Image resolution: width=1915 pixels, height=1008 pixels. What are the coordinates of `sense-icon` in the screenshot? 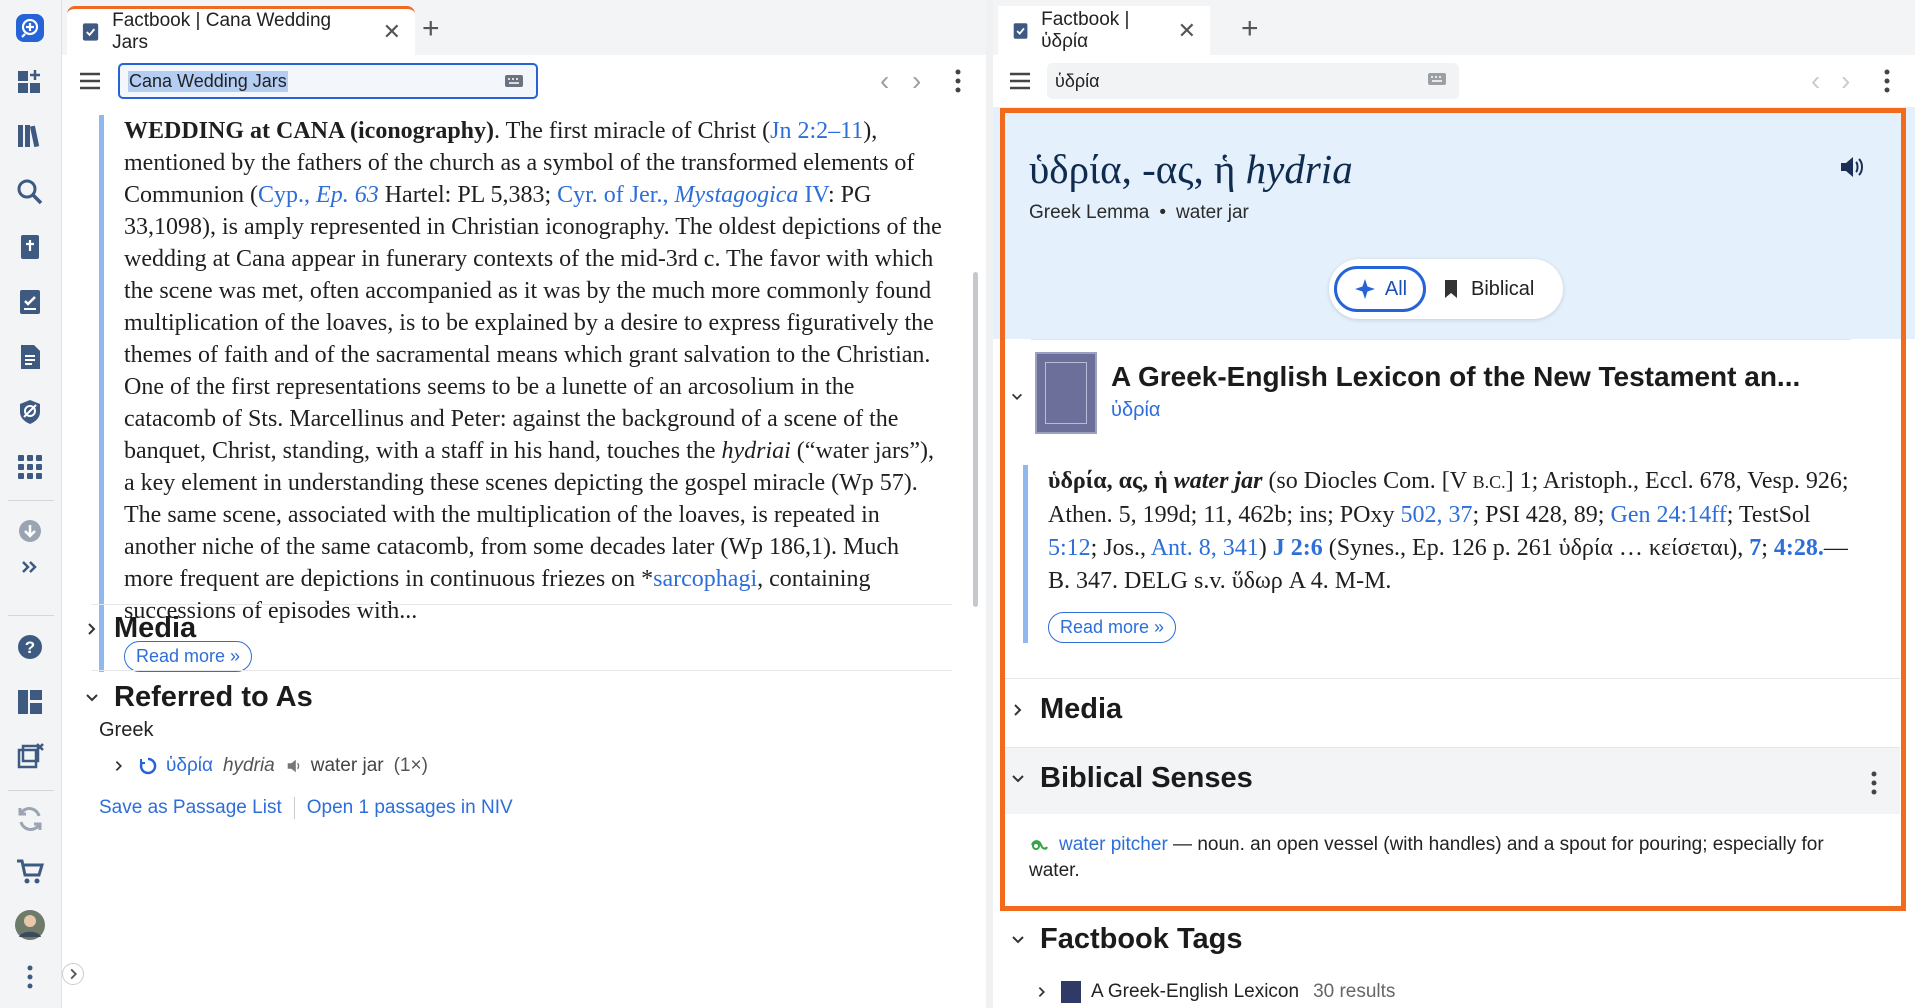 It's located at (1039, 845).